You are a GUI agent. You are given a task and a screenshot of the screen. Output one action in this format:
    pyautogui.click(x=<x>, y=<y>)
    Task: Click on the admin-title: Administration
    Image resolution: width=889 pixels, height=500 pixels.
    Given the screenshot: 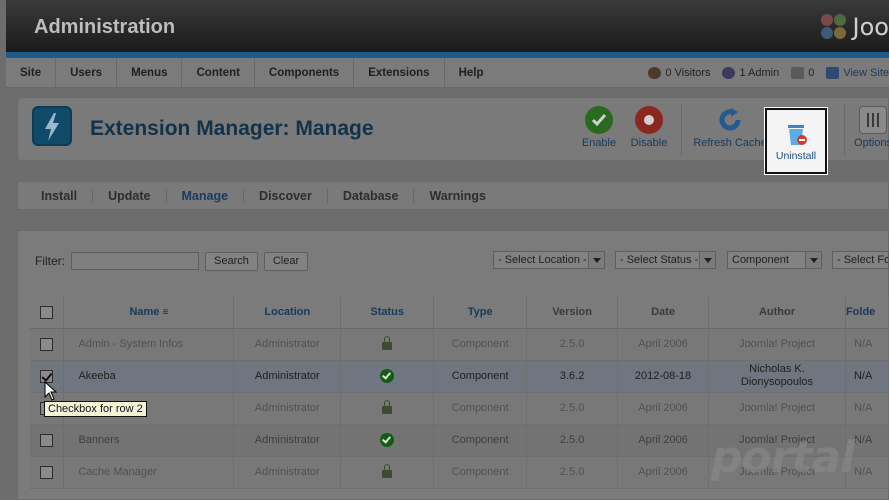 What is the action you would take?
    pyautogui.click(x=105, y=27)
    